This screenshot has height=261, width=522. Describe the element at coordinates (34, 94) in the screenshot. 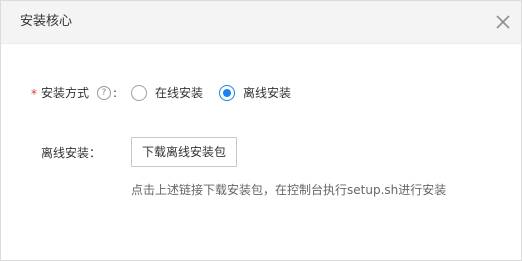

I see `required-mark: *` at that location.